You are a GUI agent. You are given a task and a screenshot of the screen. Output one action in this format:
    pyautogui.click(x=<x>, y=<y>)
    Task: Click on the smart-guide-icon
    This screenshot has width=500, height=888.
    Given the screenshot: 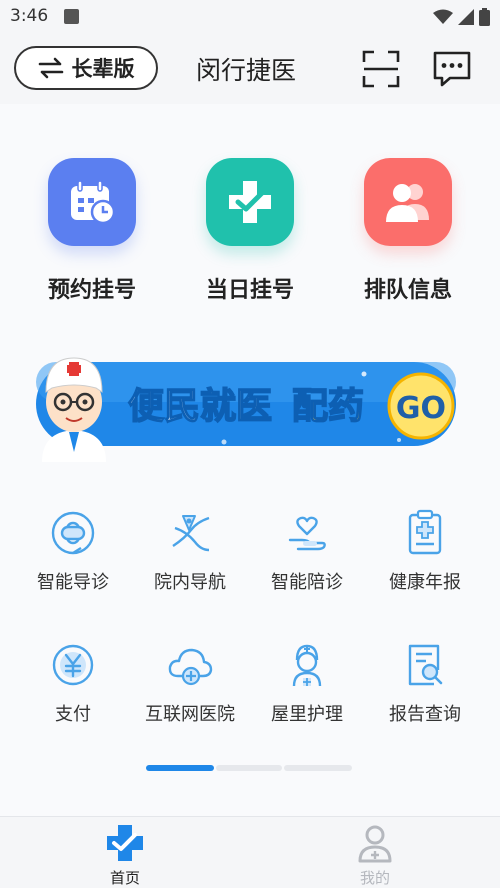 What is the action you would take?
    pyautogui.click(x=73, y=533)
    